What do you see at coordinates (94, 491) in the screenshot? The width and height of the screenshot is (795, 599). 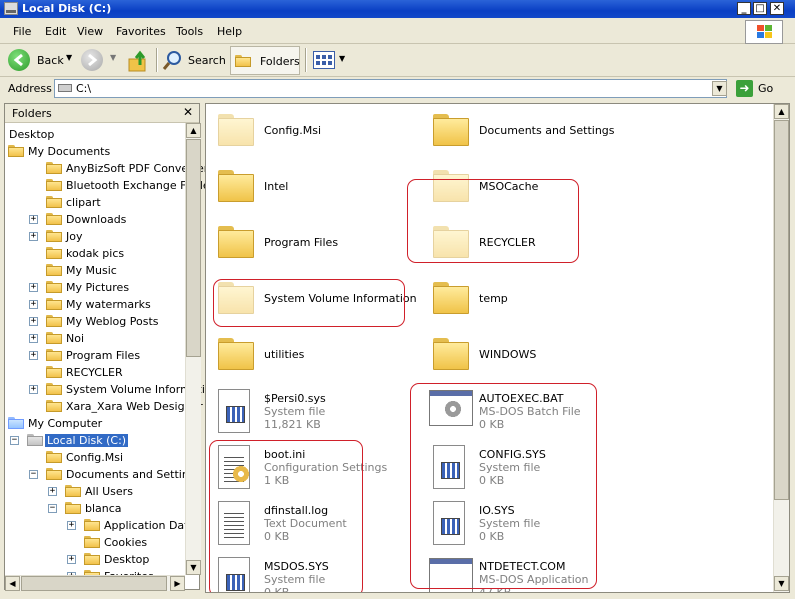 I see `tree-item: + All Users` at bounding box center [94, 491].